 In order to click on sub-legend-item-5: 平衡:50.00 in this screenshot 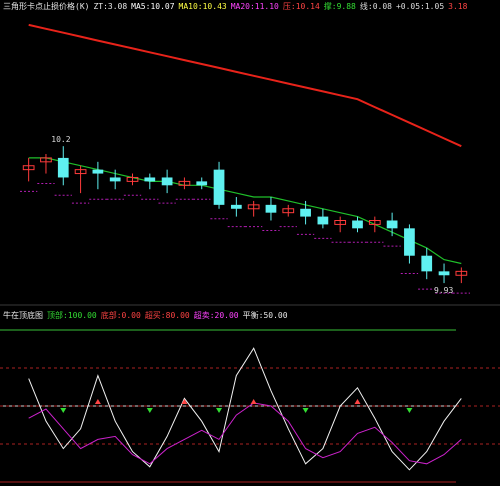, I will do `click(265, 315)`.